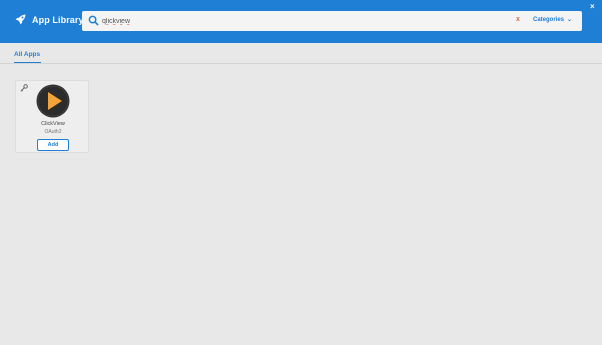 This screenshot has width=602, height=345. I want to click on clear-search-button: x, so click(518, 19).